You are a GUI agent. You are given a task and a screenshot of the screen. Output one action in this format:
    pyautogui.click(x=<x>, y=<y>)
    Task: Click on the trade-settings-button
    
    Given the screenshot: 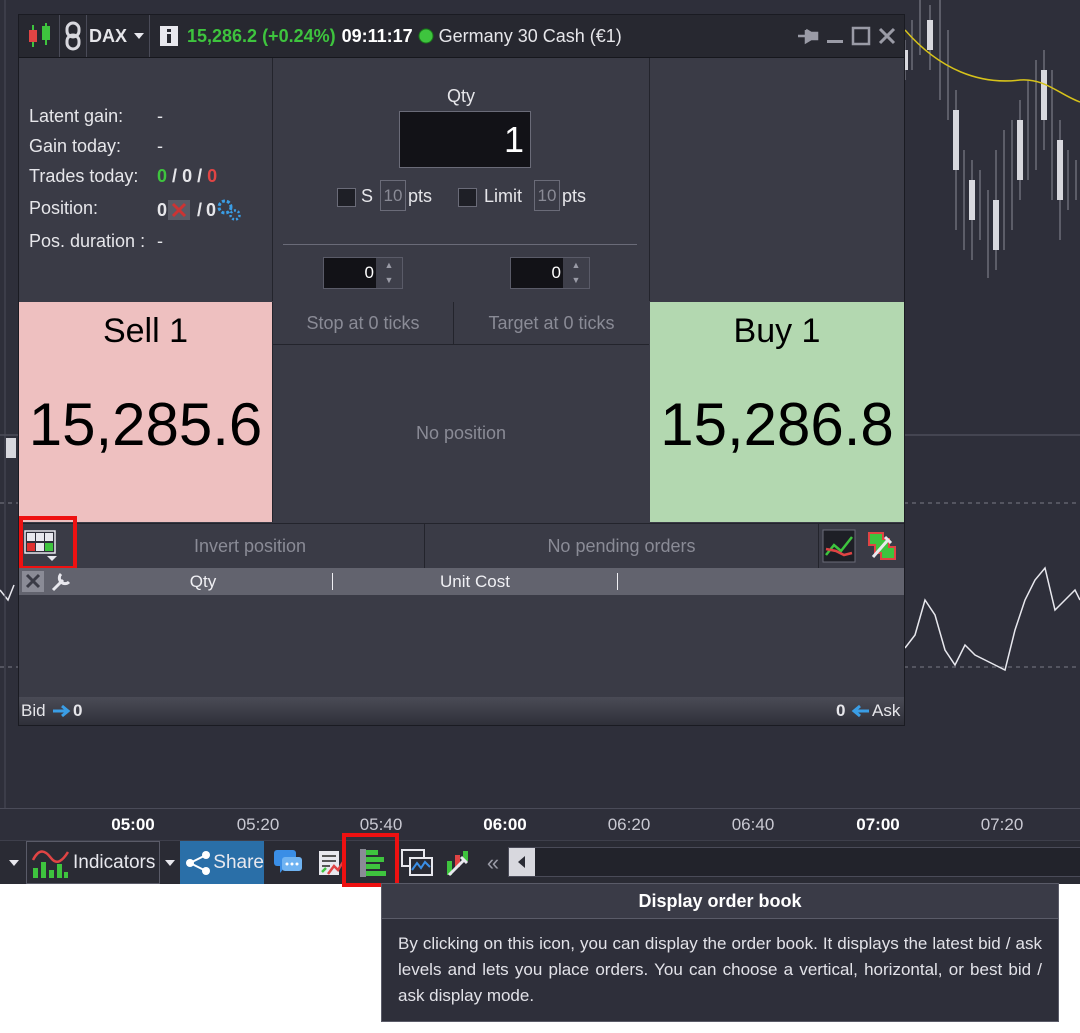 What is the action you would take?
    pyautogui.click(x=459, y=862)
    